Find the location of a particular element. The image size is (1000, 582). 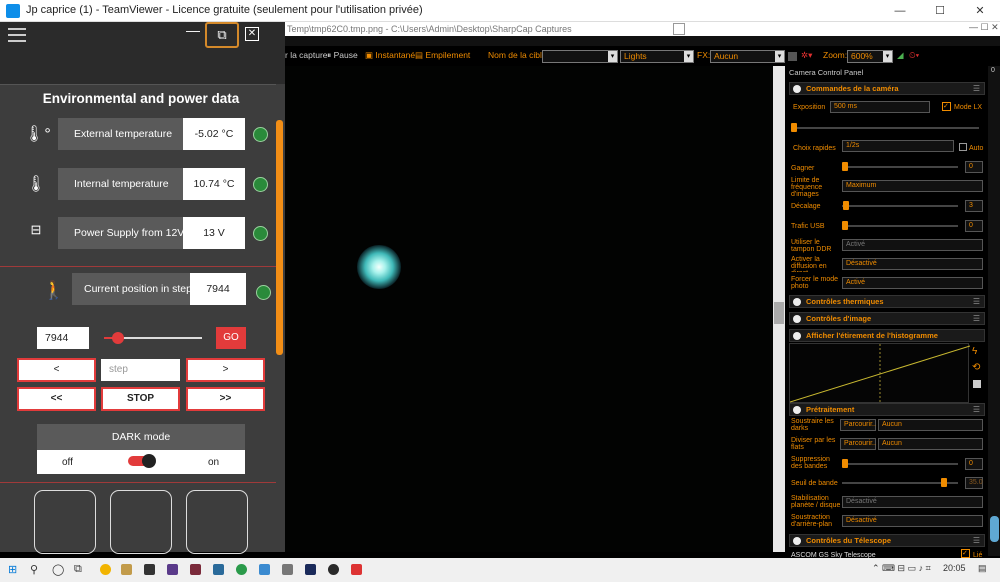

notification-icon: ▤ is located at coordinates (982, 568).